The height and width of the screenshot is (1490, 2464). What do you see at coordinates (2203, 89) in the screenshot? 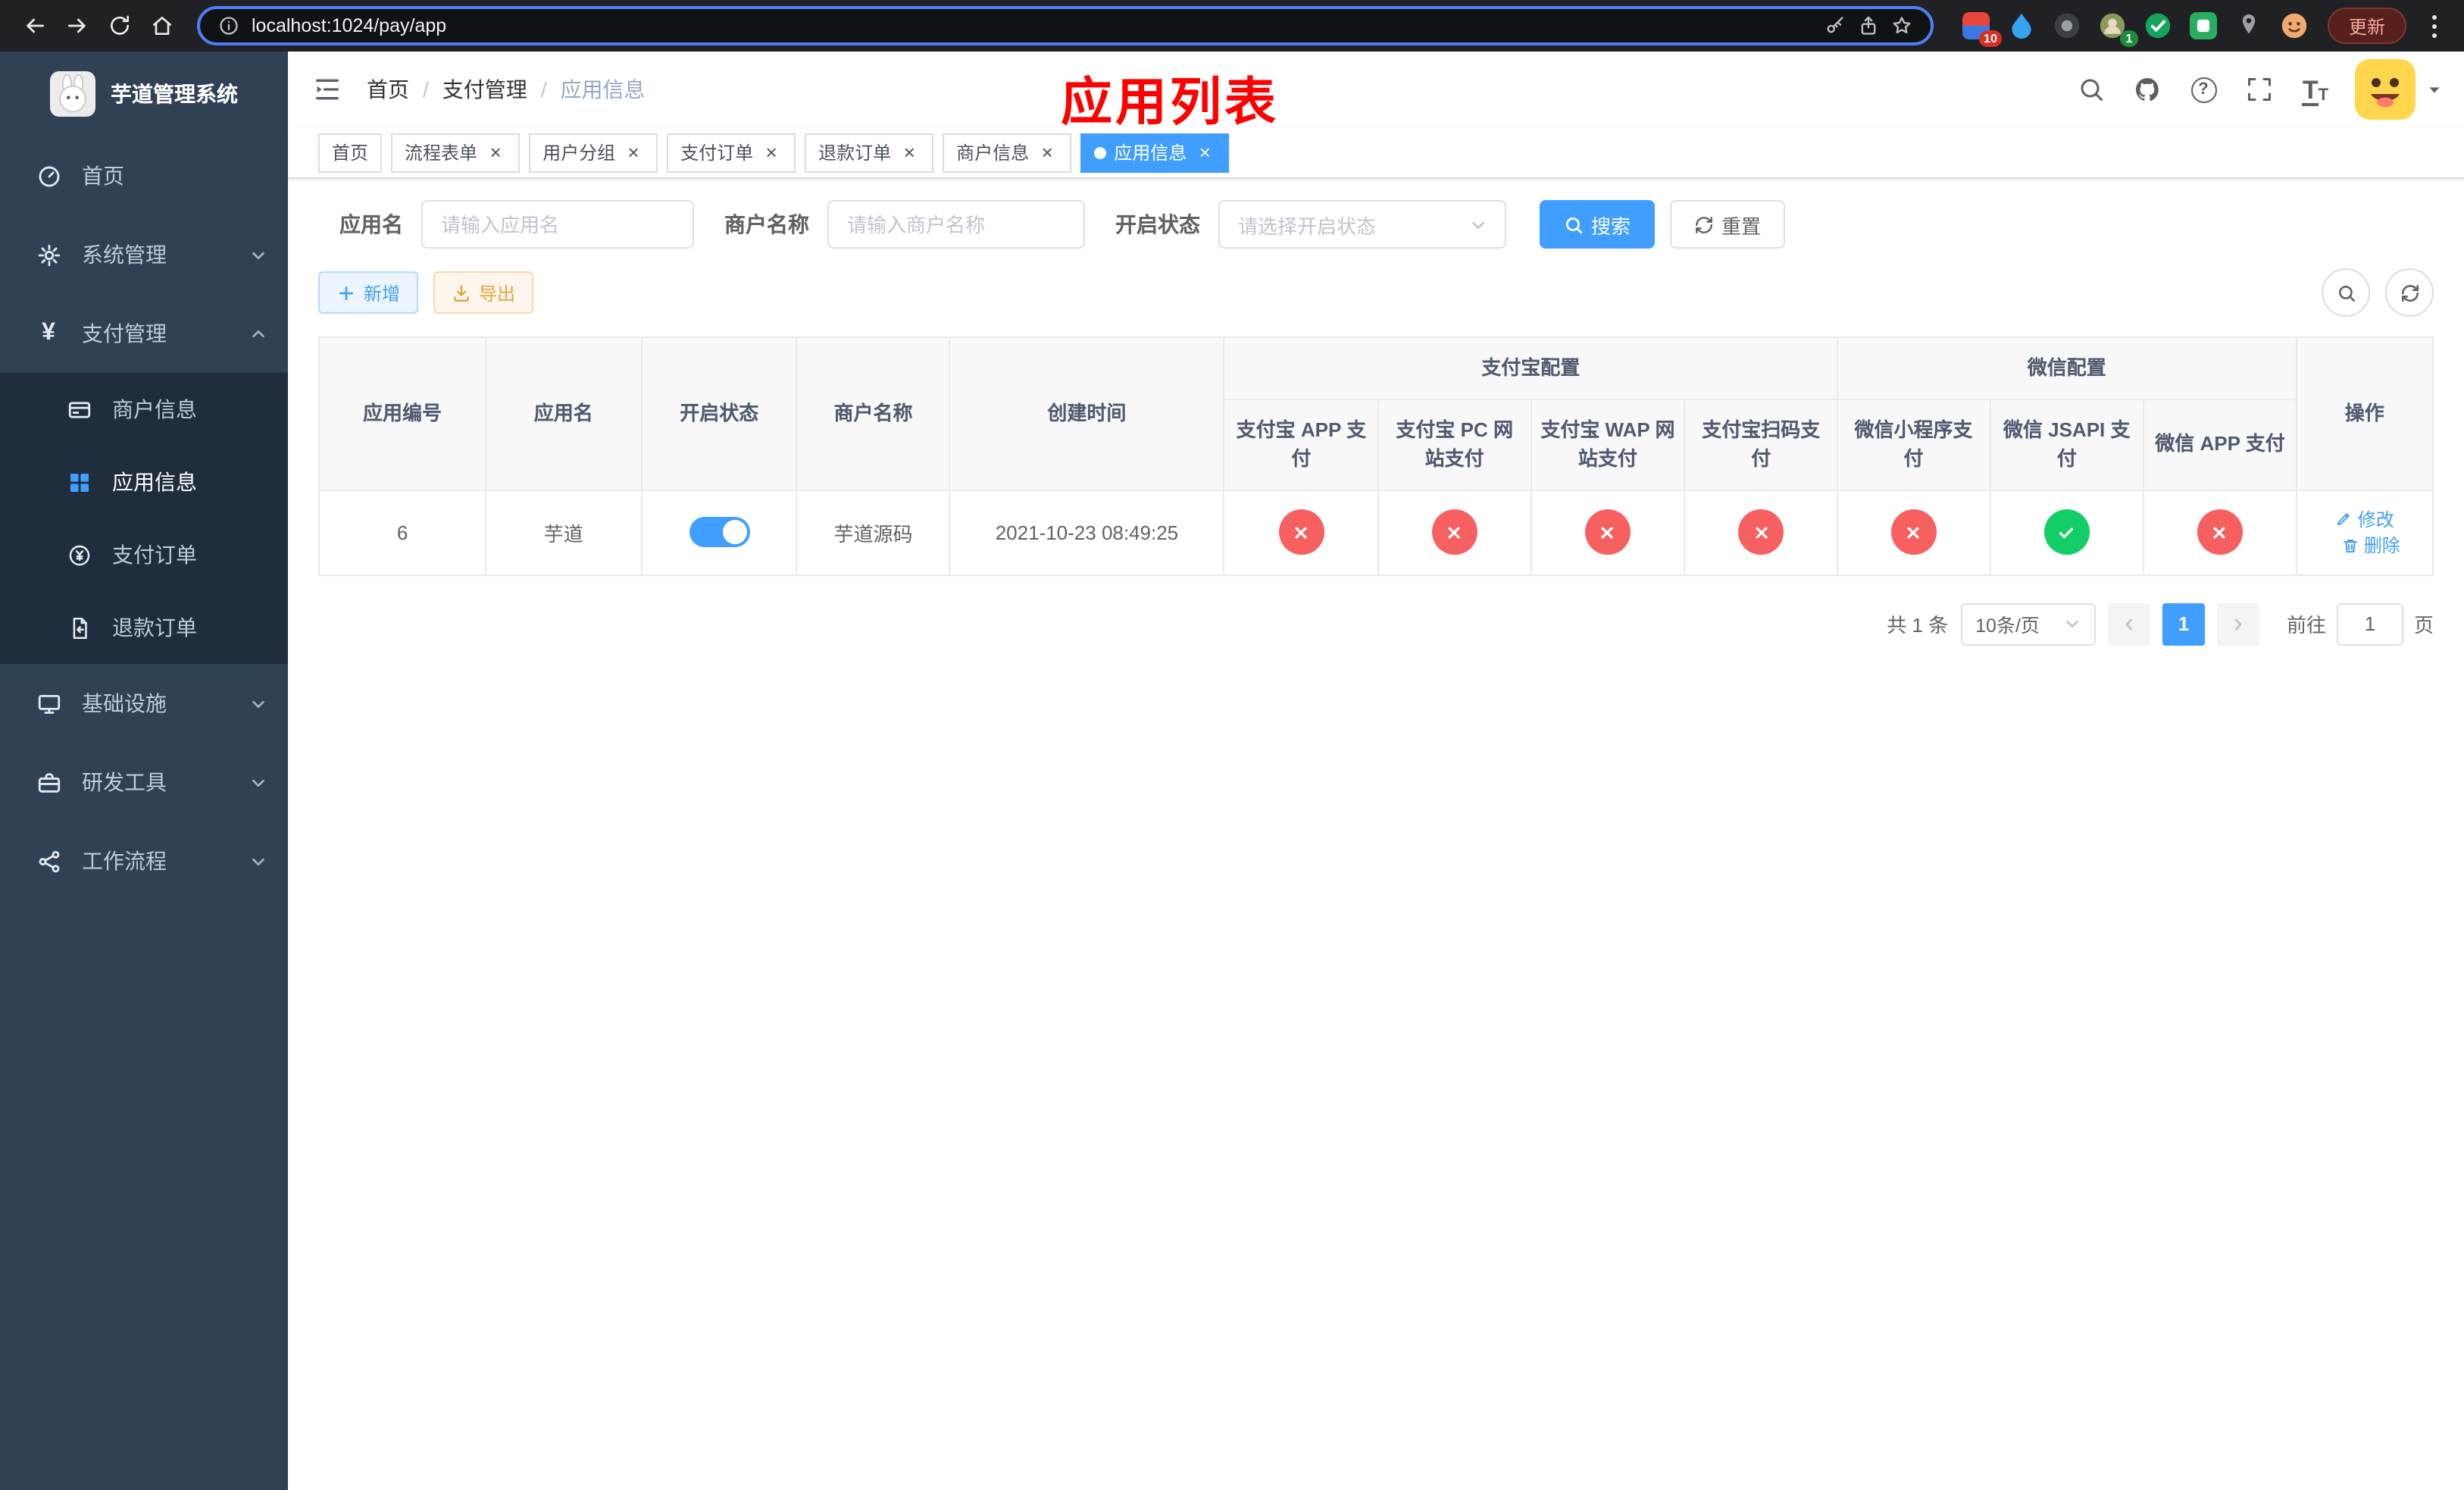
I see `help-icon: ?` at bounding box center [2203, 89].